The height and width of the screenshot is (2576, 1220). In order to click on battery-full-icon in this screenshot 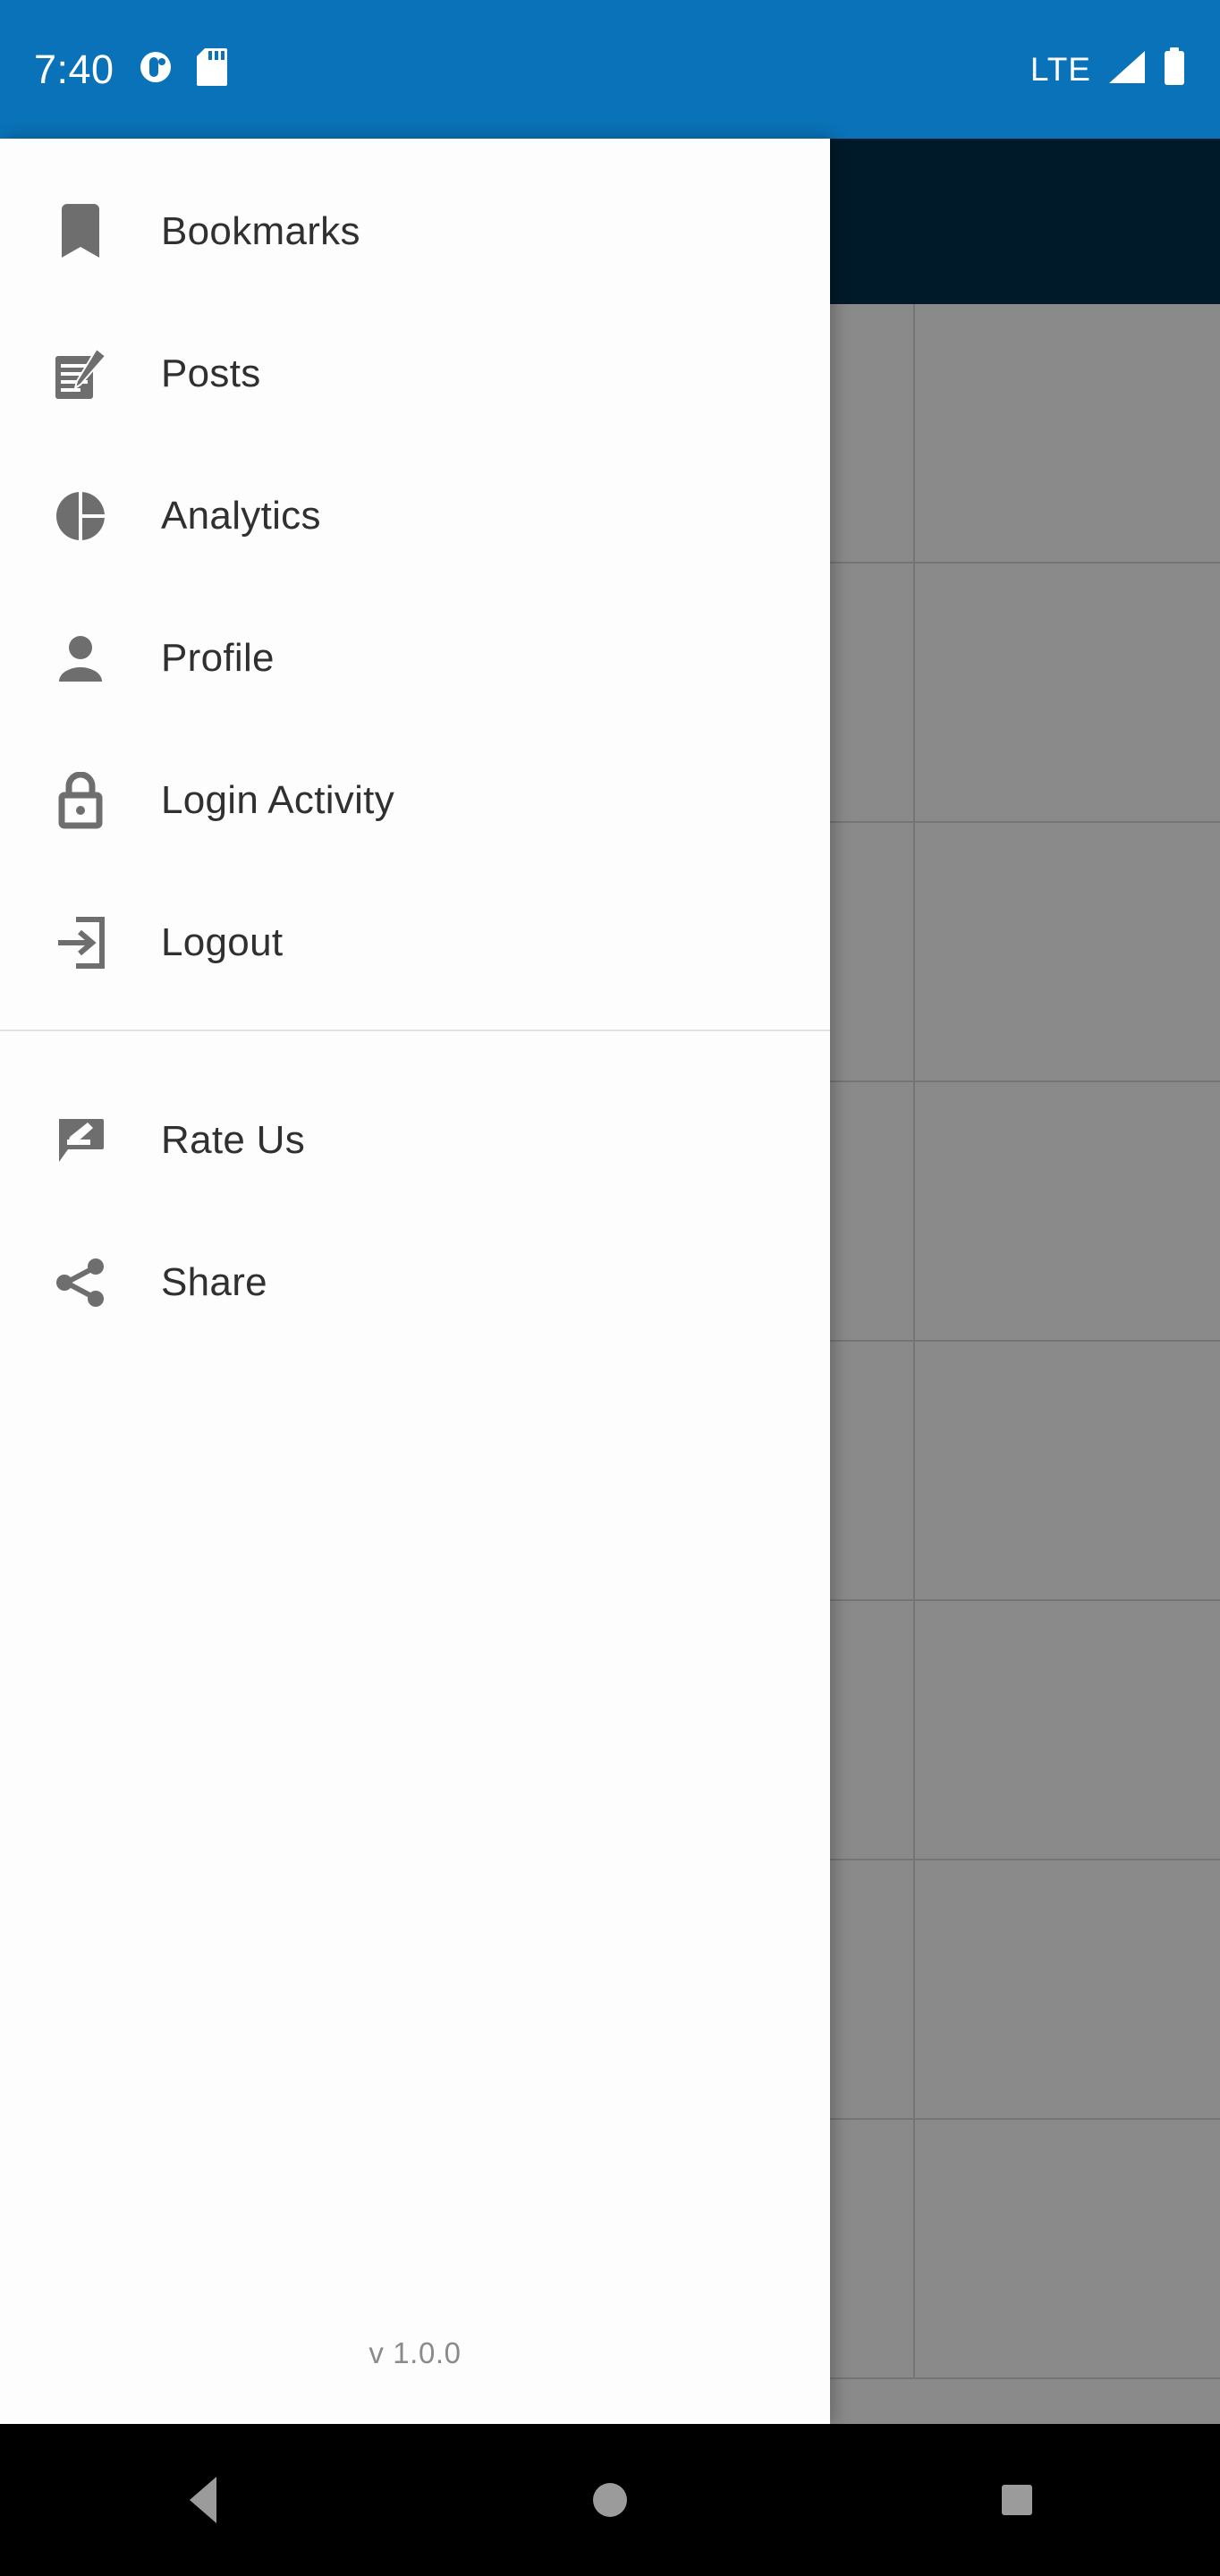, I will do `click(1174, 69)`.